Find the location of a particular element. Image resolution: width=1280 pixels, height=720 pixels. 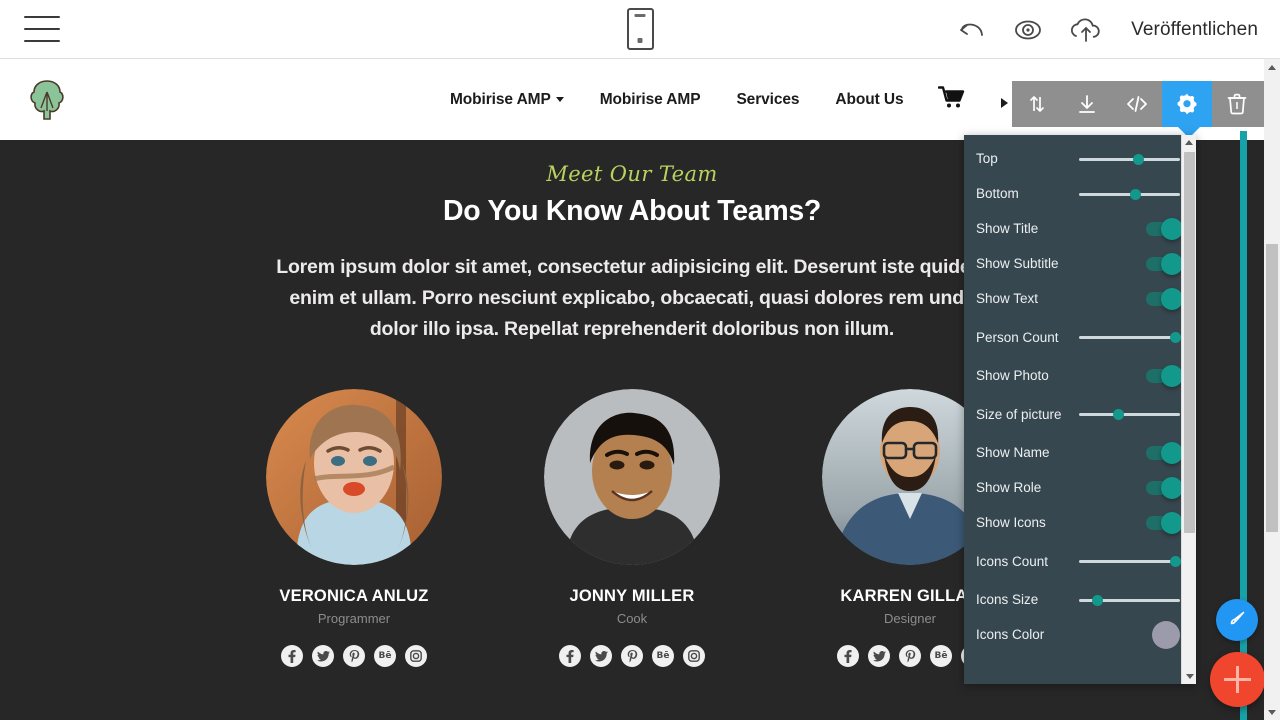

scroll-down-arrow-icon is located at coordinates (1189, 676).